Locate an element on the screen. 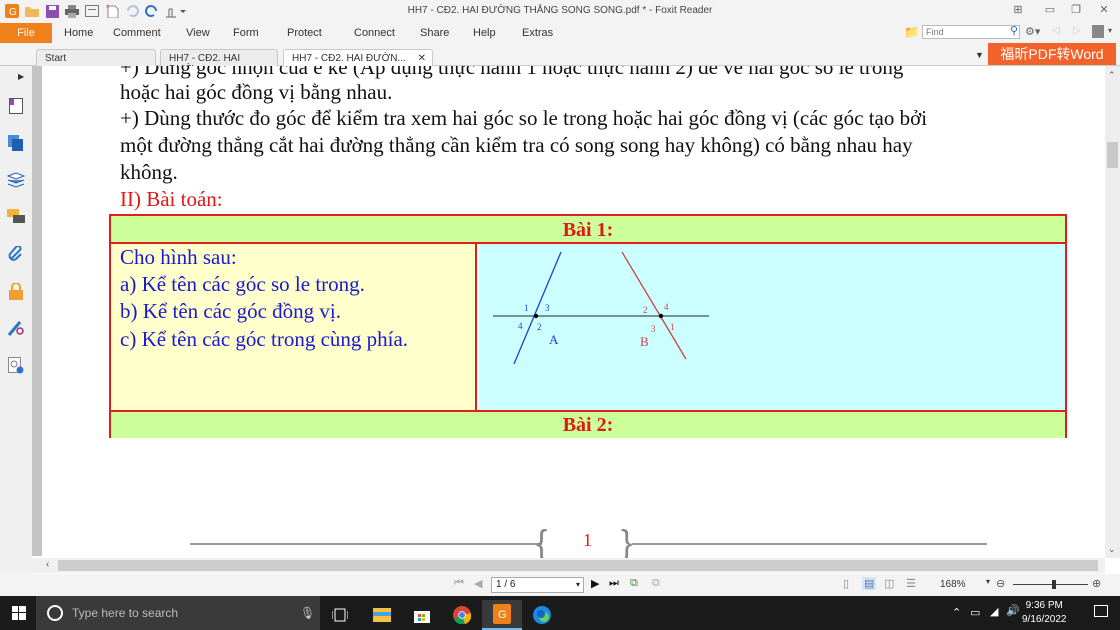  menu-view: View is located at coordinates (198, 33).